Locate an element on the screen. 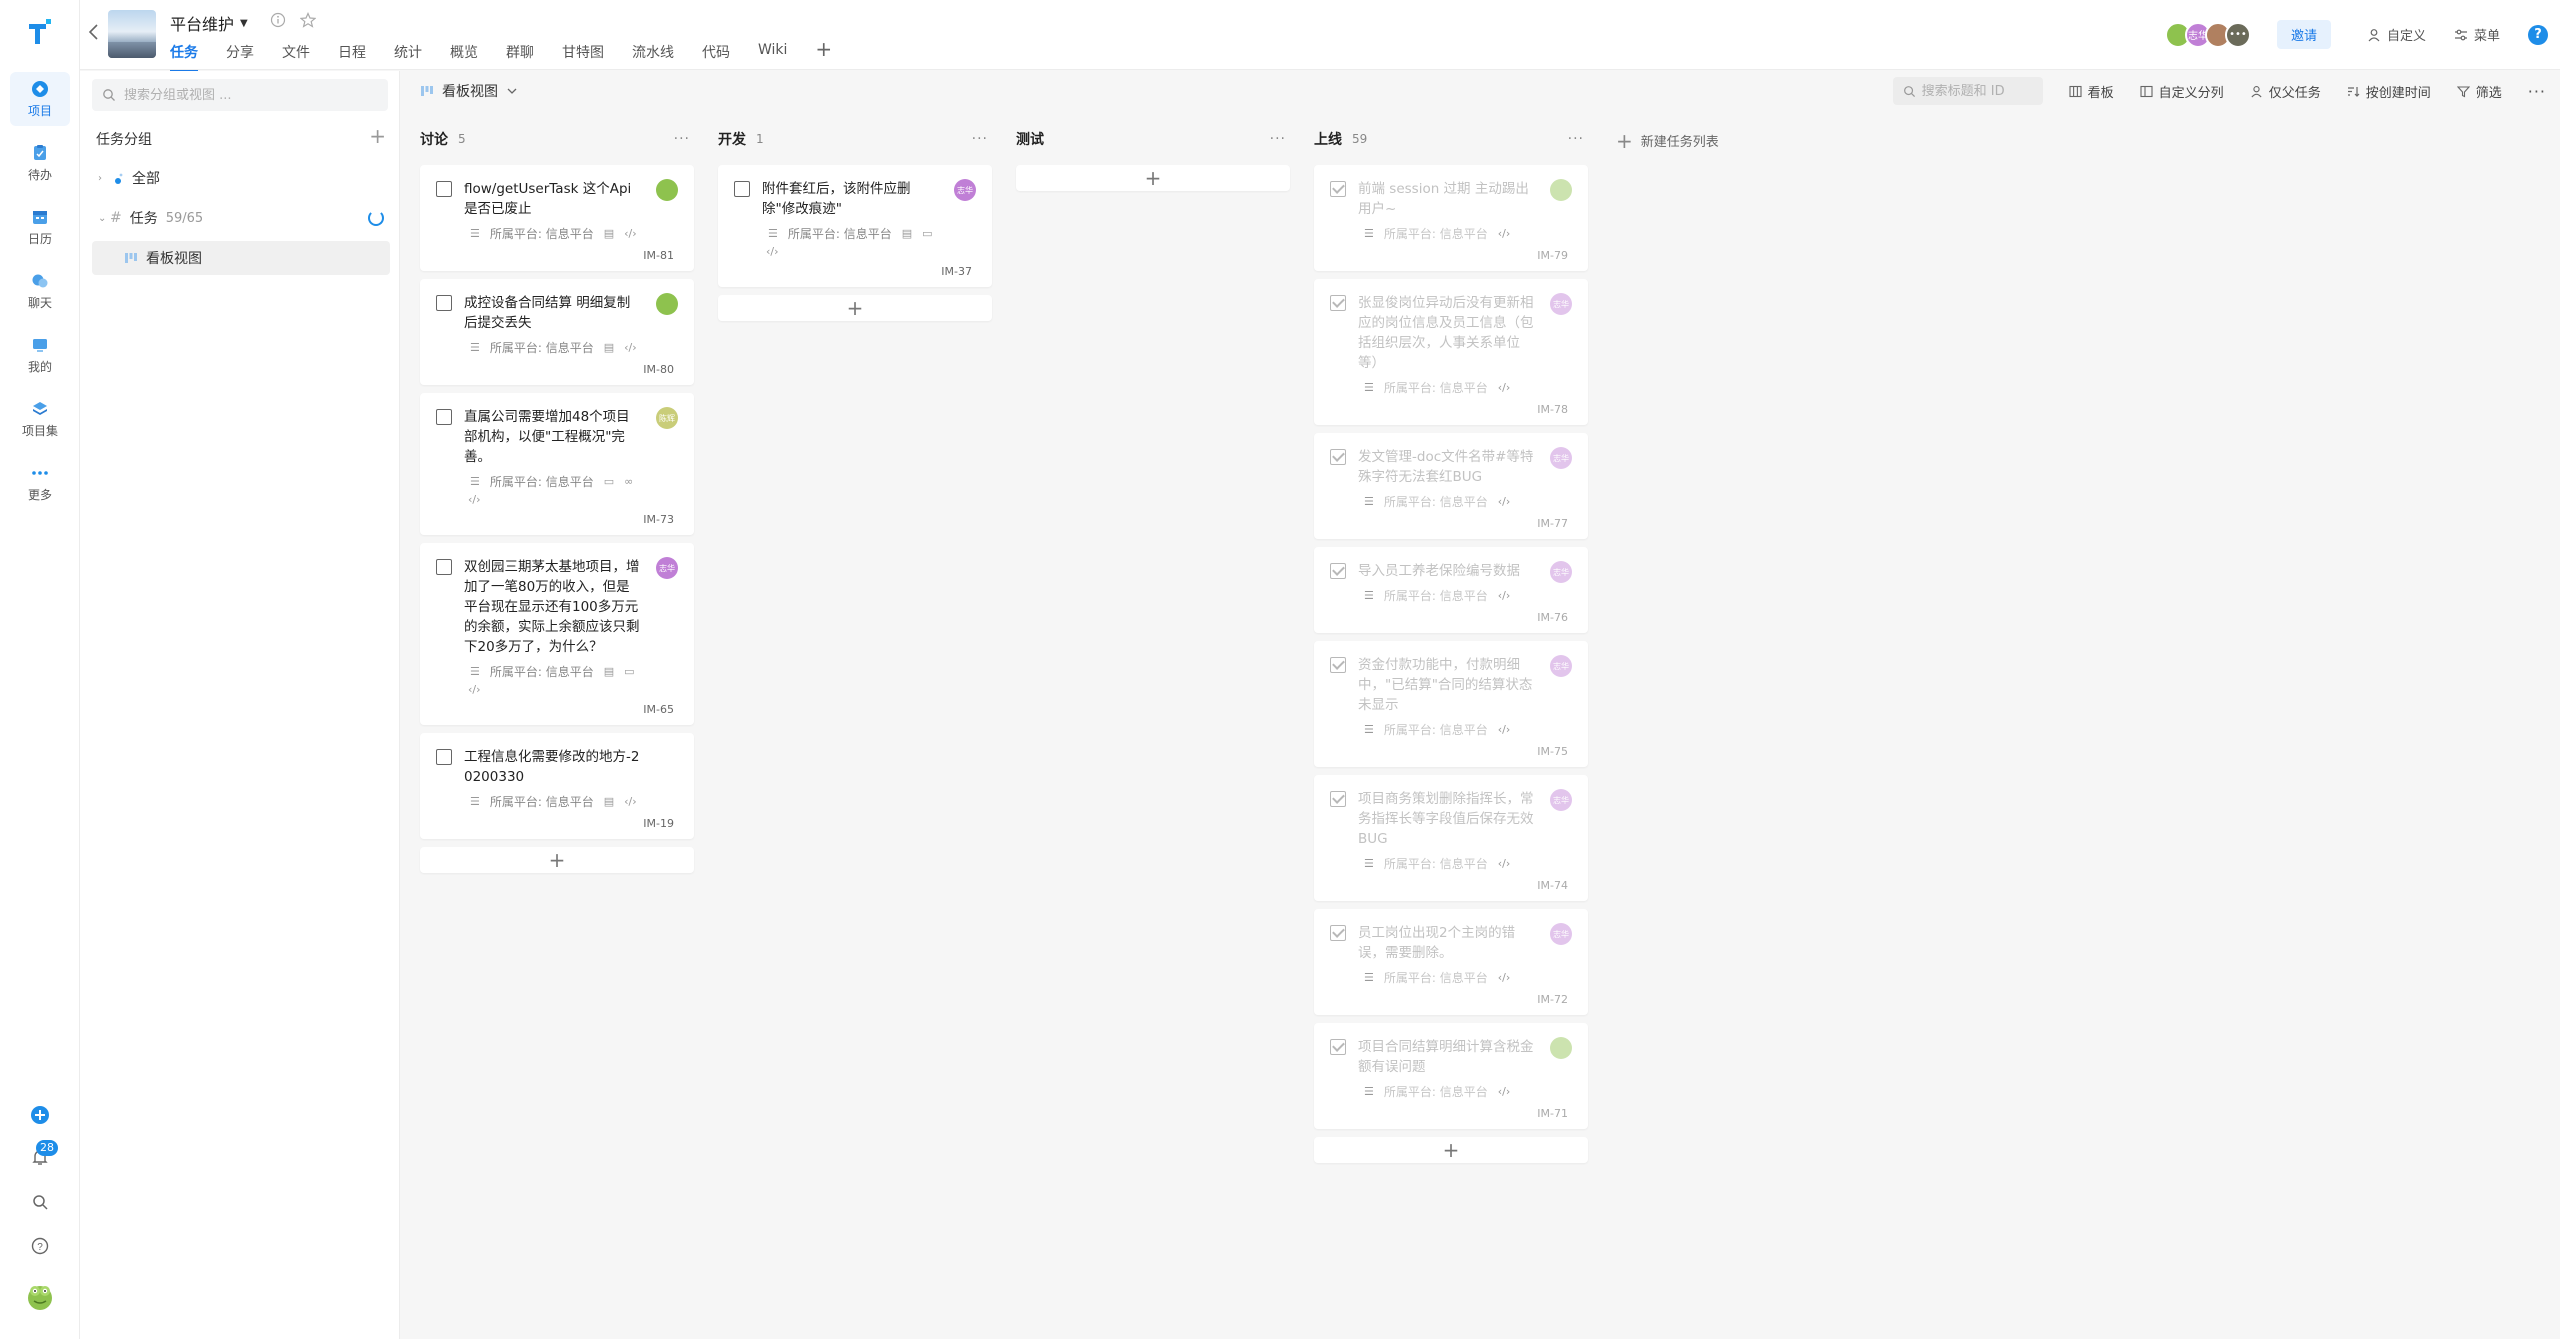 This screenshot has width=2560, height=1339. tab-code: 代码 is located at coordinates (723, 56).